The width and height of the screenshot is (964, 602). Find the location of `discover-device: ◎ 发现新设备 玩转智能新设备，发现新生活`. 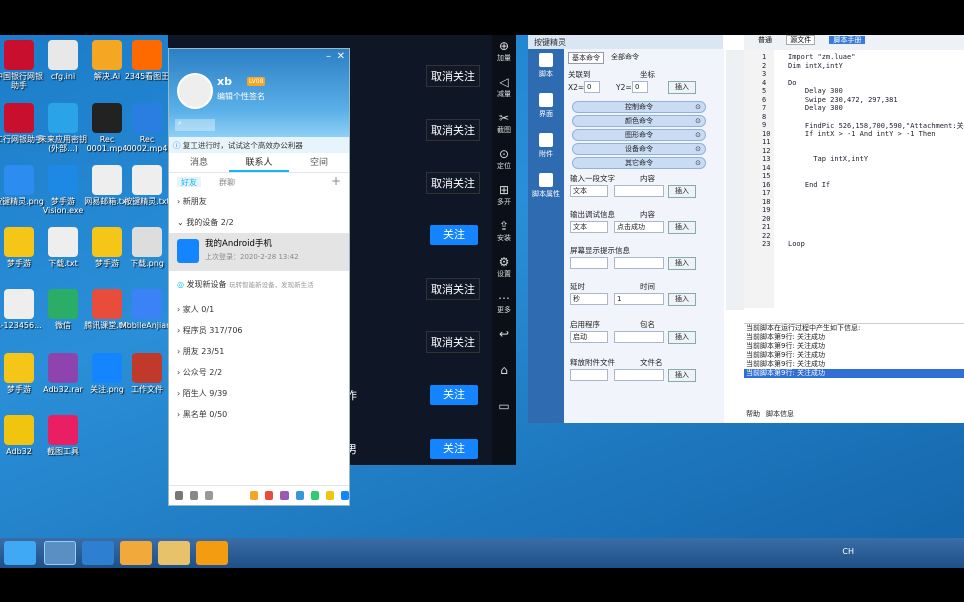

discover-device: ◎ 发现新设备 玩转智能新设备，发现新生活 is located at coordinates (259, 285).